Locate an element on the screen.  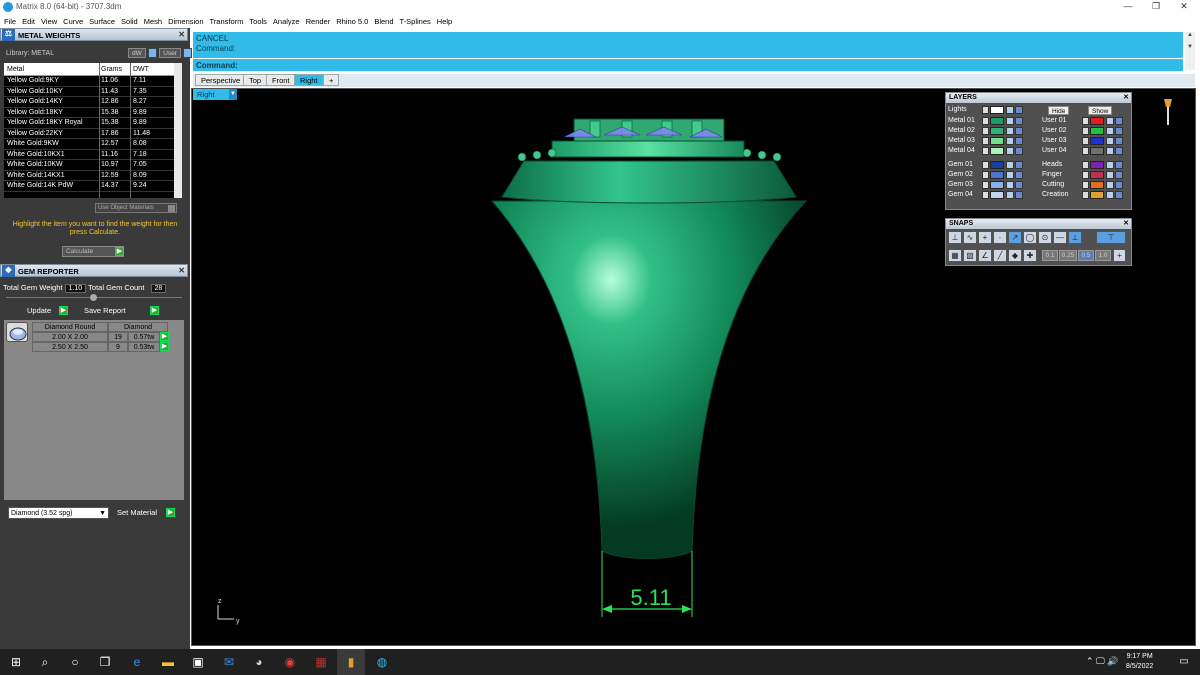
layer-row: Metal 01 is located at coordinates (993, 121).